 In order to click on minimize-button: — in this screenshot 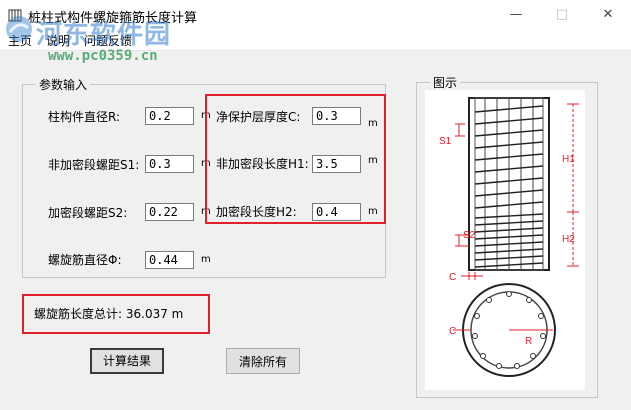, I will do `click(516, 15)`.